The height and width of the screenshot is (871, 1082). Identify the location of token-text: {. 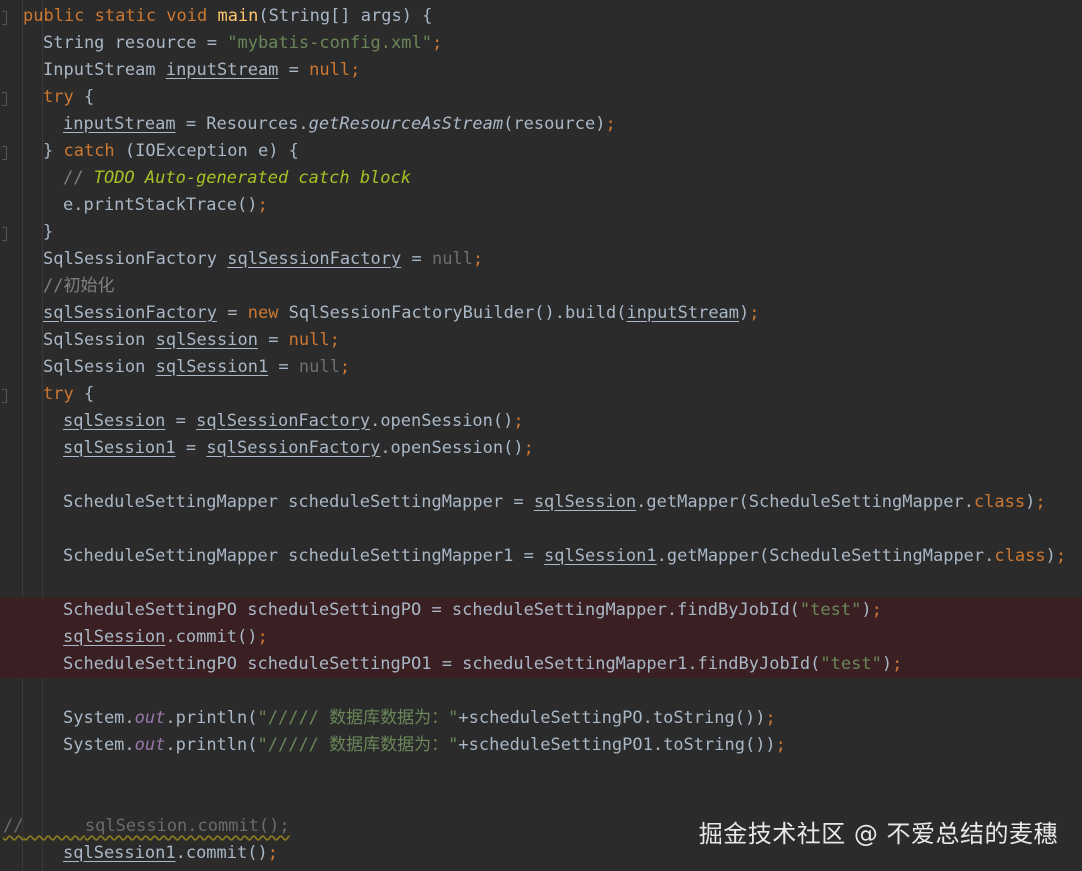
(84, 394).